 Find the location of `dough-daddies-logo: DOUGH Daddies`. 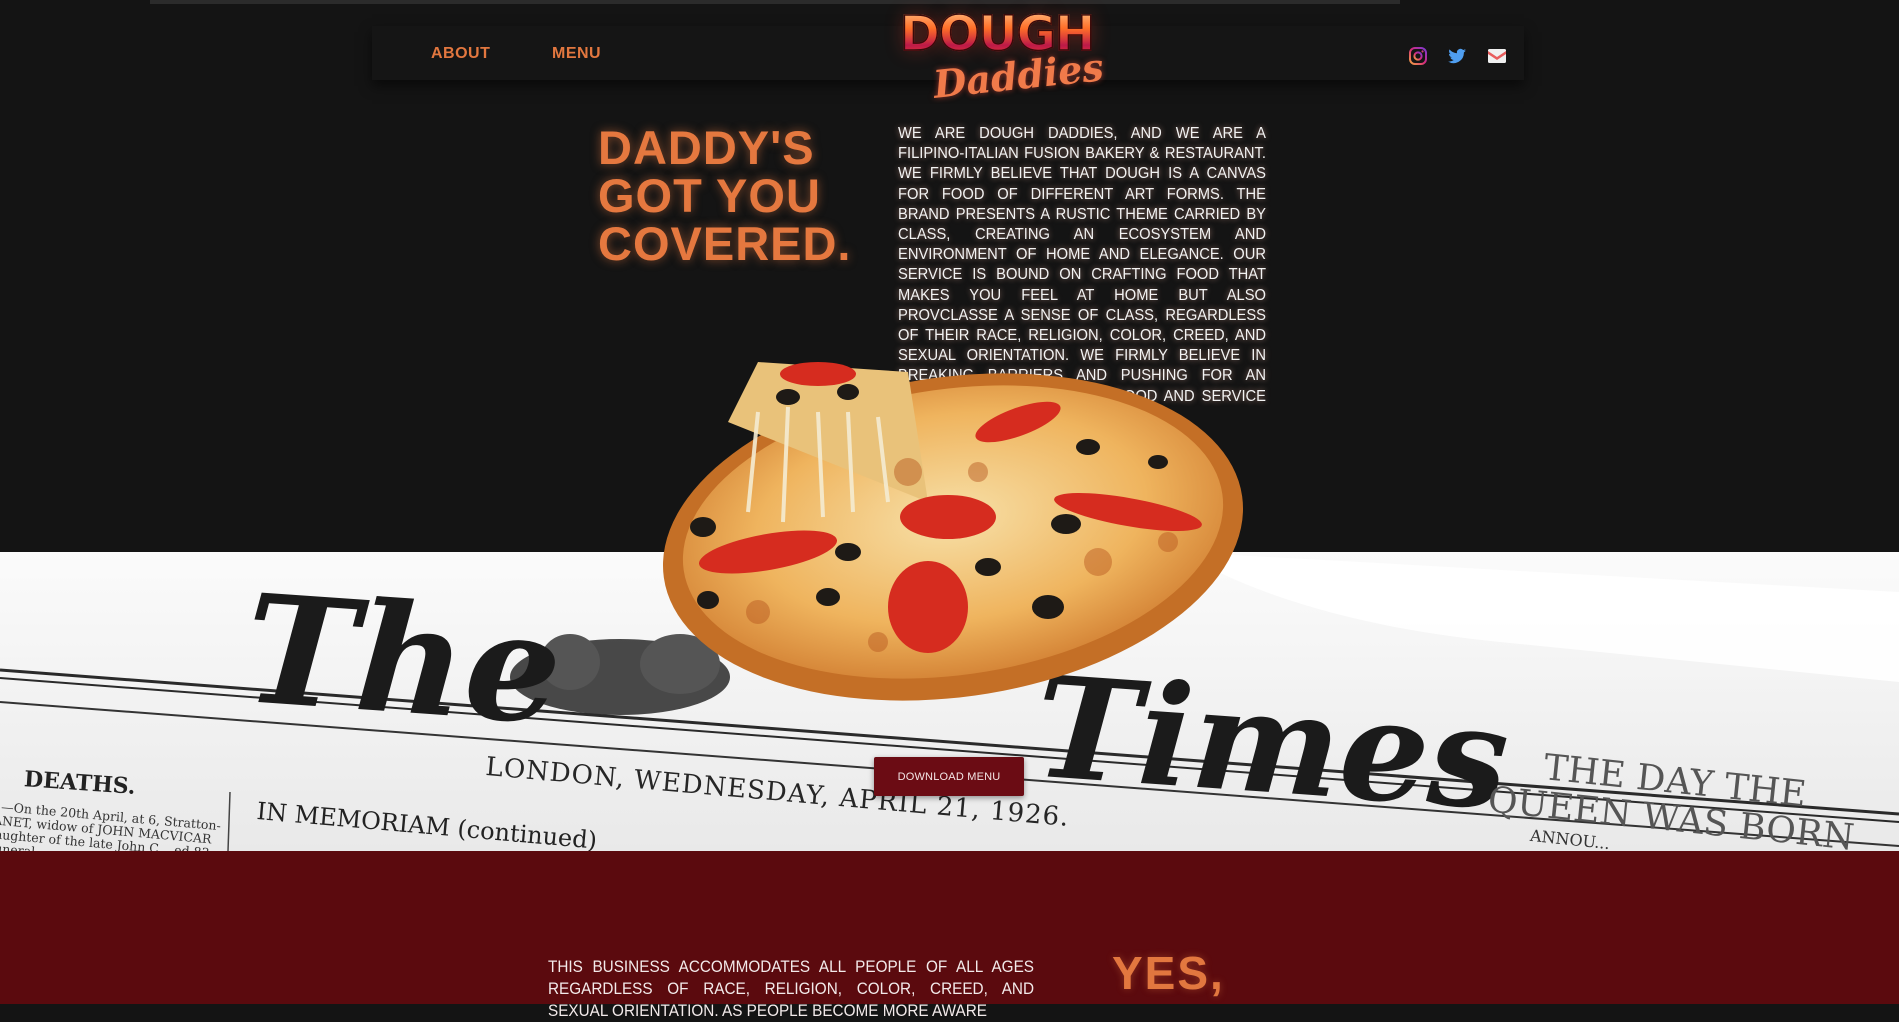

dough-daddies-logo: DOUGH Daddies is located at coordinates (1015, 56).